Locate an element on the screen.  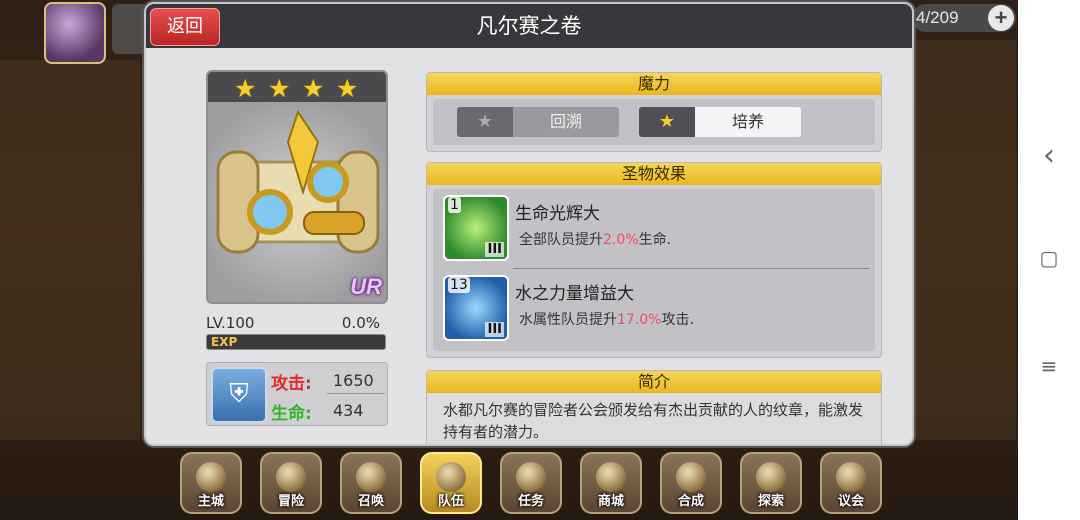
nav-home-icon: ▢ is located at coordinates (1049, 258).